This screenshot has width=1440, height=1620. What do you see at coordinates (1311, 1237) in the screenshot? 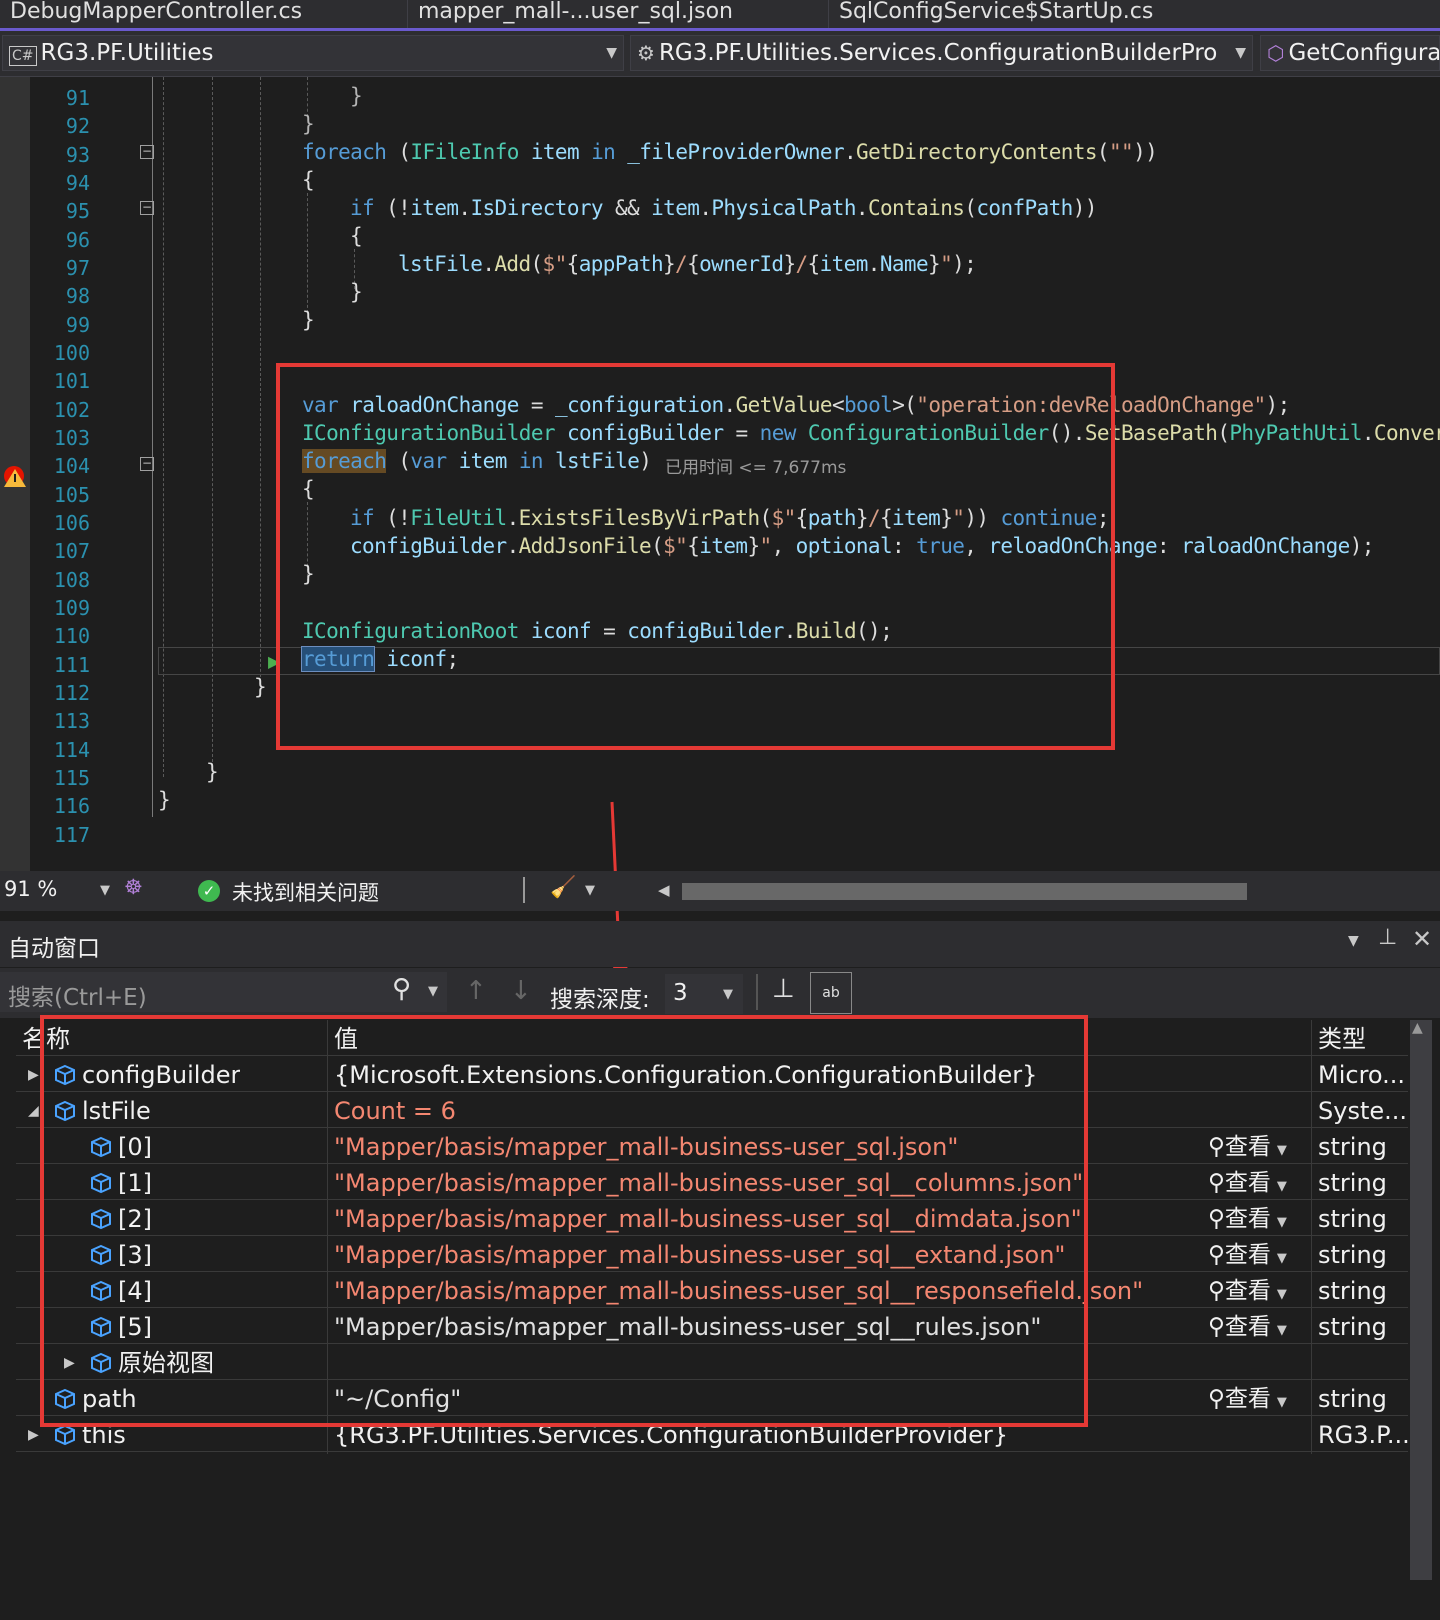
I see `column-divider` at bounding box center [1311, 1237].